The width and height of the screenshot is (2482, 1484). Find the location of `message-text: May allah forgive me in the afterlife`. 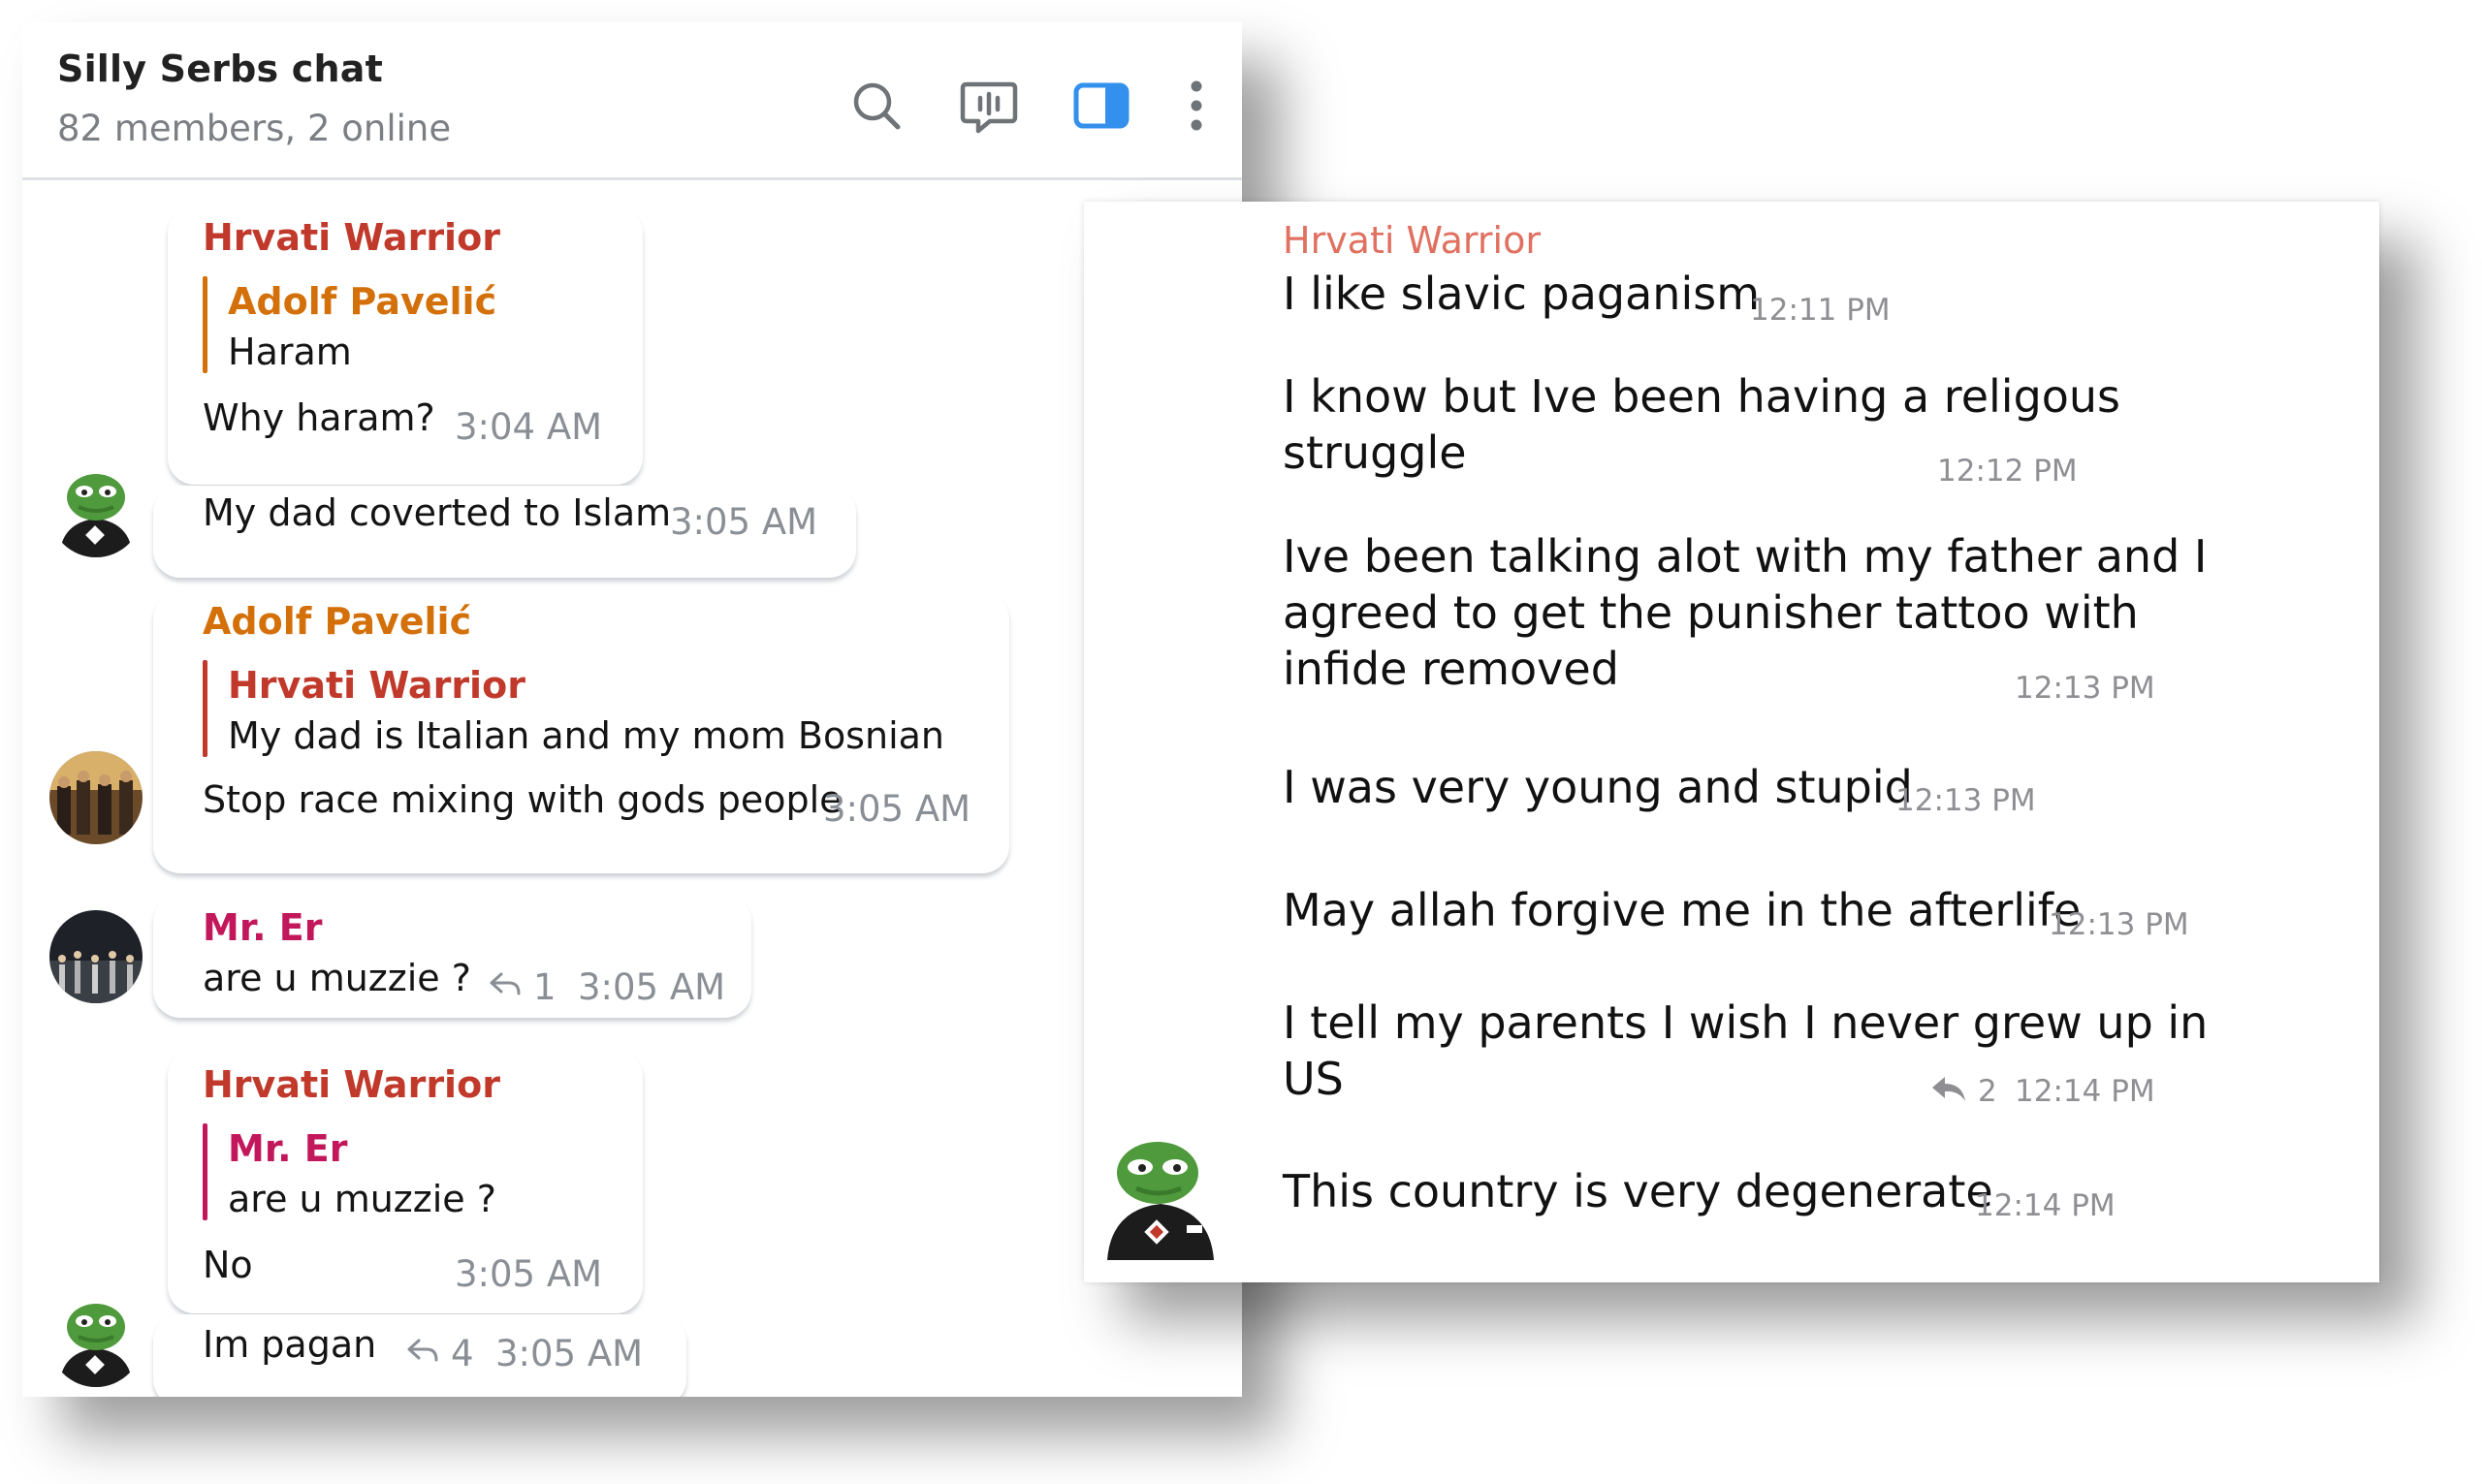

message-text: May allah forgive me in the afterlife is located at coordinates (1682, 910).